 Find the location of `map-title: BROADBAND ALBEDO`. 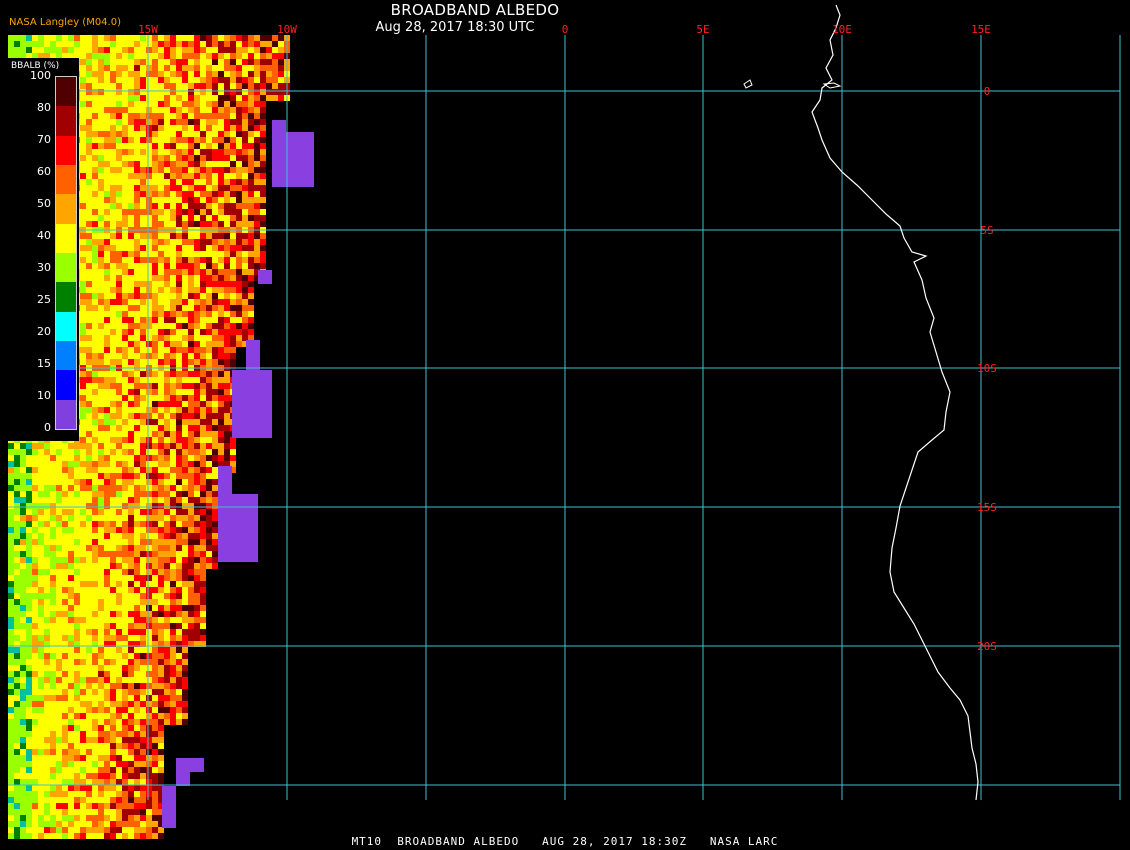

map-title: BROADBAND ALBEDO is located at coordinates (475, 10).